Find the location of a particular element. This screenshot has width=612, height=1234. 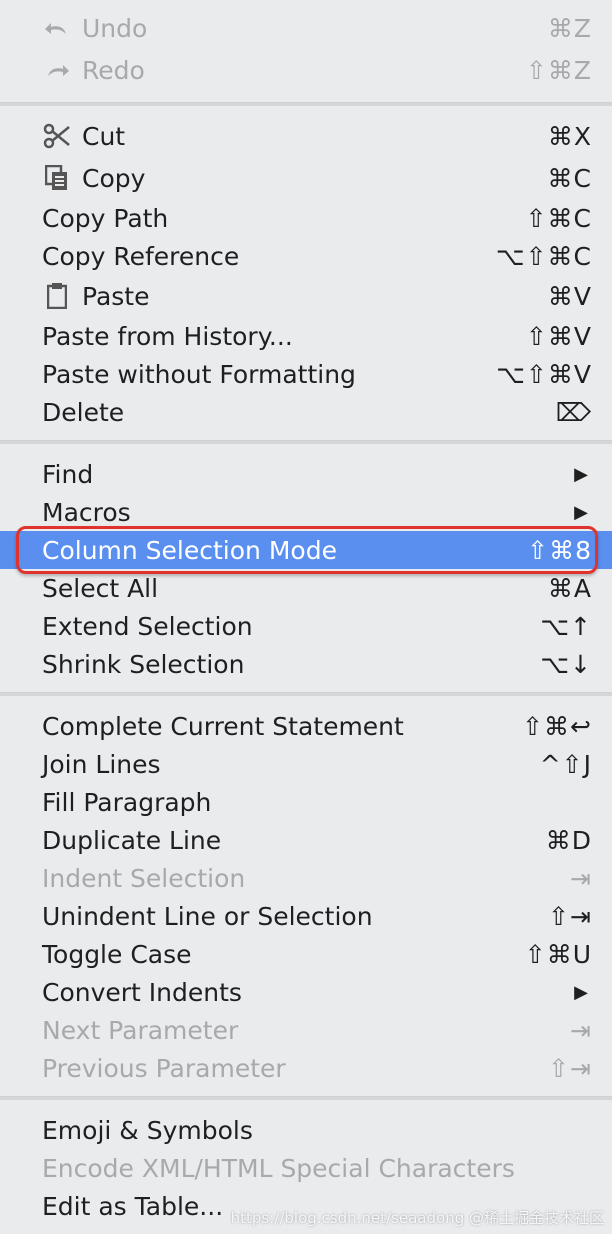

menu-item-label: Extend Selection is located at coordinates (147, 626).